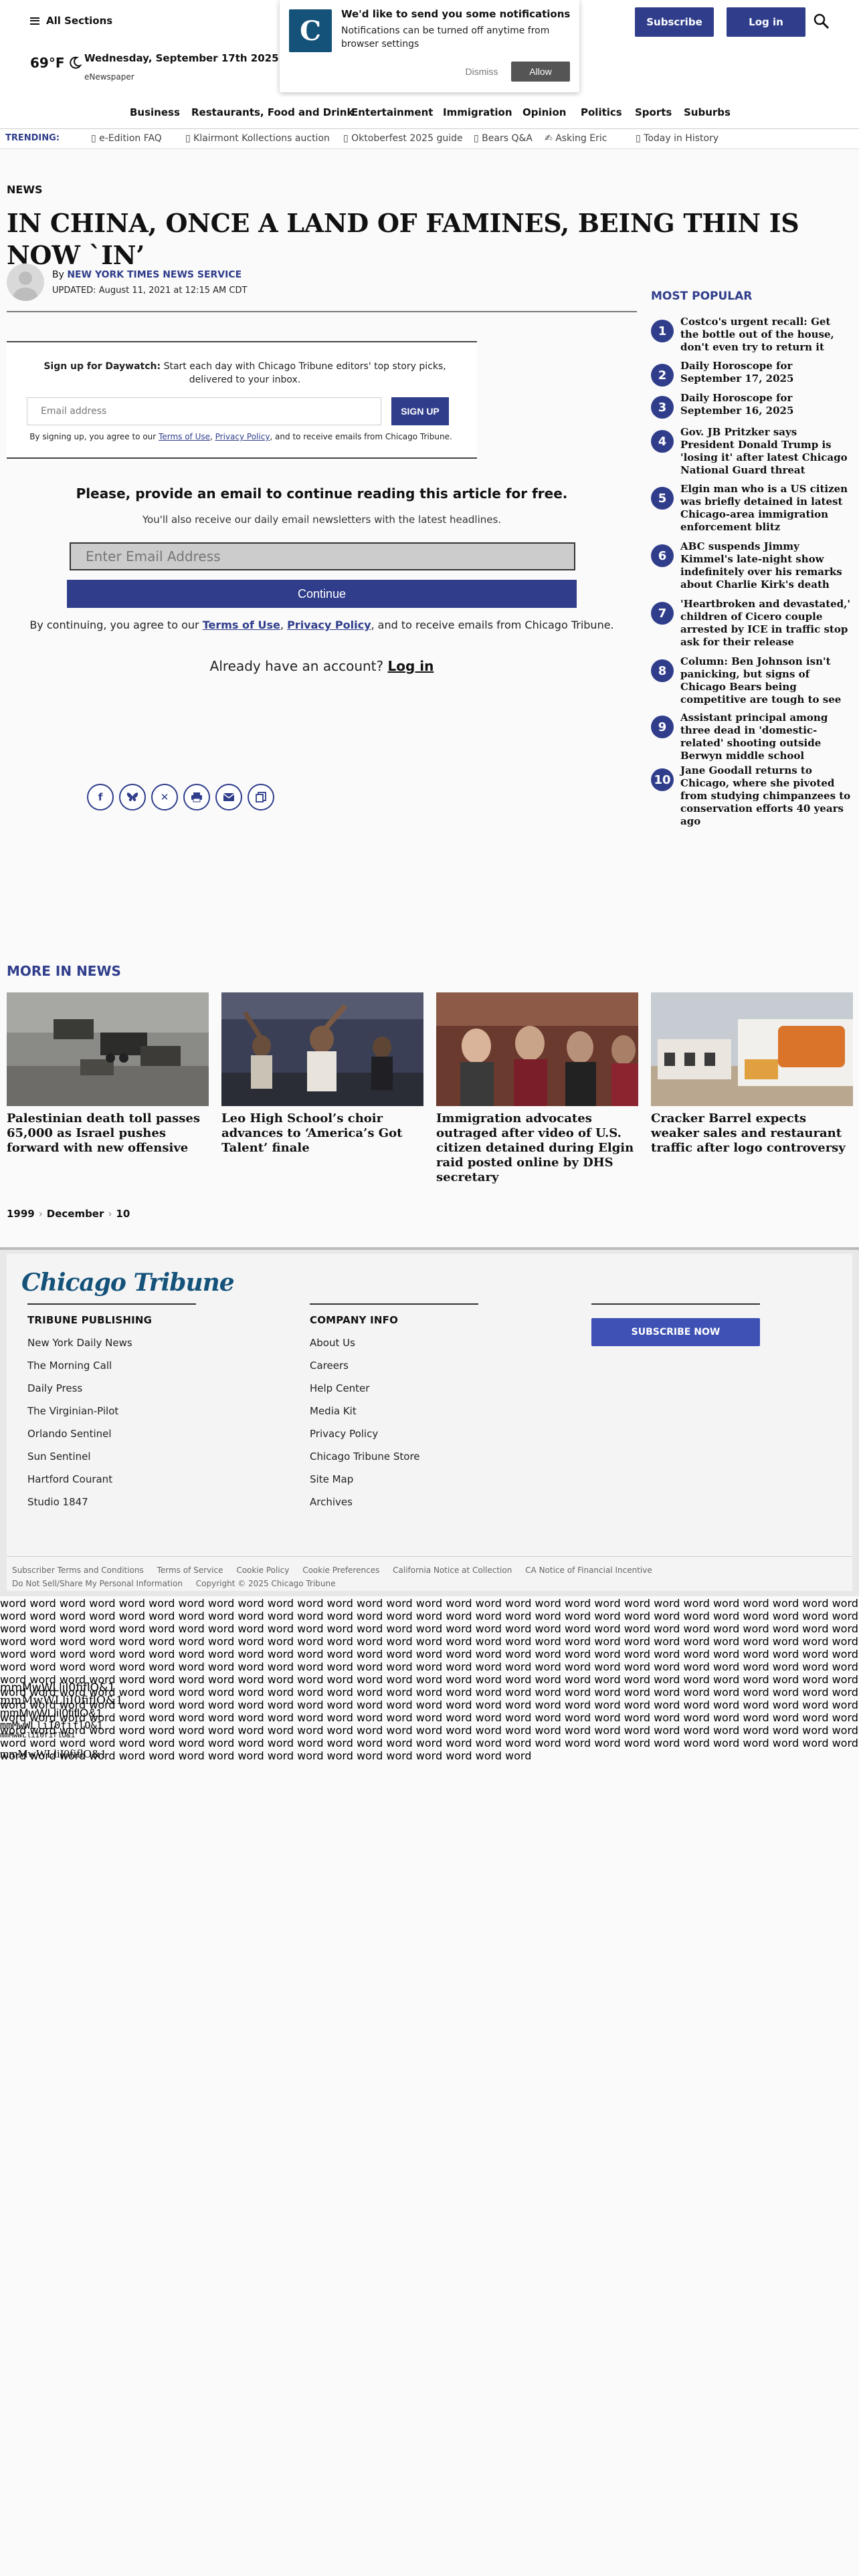  What do you see at coordinates (674, 22) in the screenshot?
I see `subscribe-button: Subscribe` at bounding box center [674, 22].